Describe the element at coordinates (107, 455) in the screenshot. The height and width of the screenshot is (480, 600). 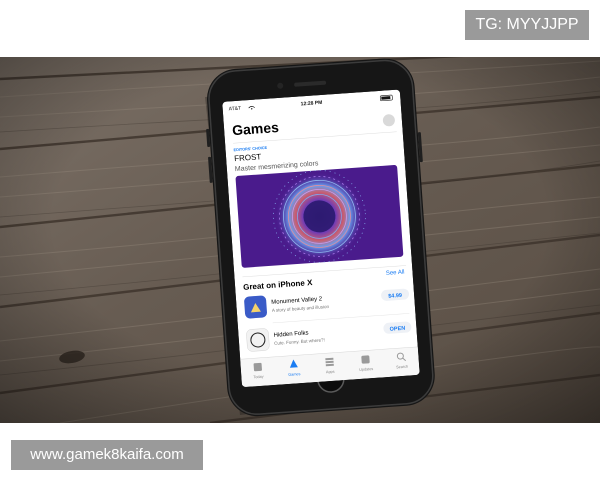
I see `site-watermark-badge: www.gamek8kaifa.com` at that location.